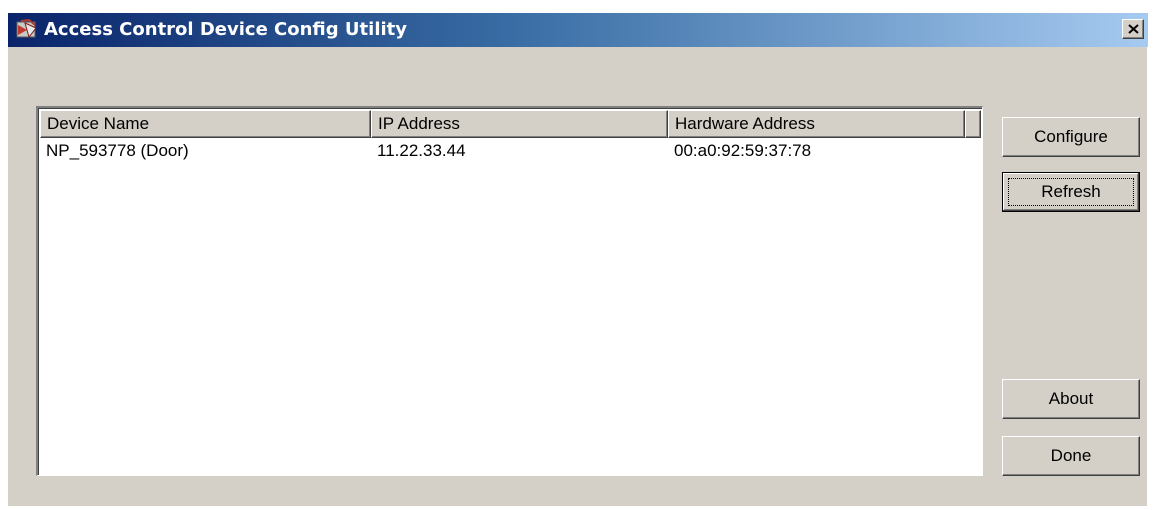 The height and width of the screenshot is (510, 1153). I want to click on list-header: Device Name IP Address Hardware Address, so click(510, 124).